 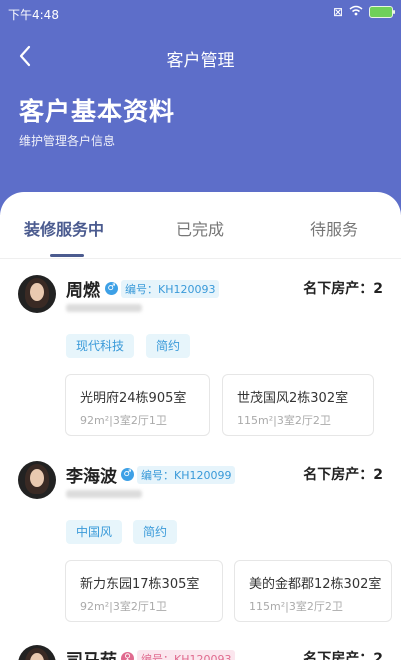 What do you see at coordinates (363, 12) in the screenshot?
I see `status-icons: ⊠` at bounding box center [363, 12].